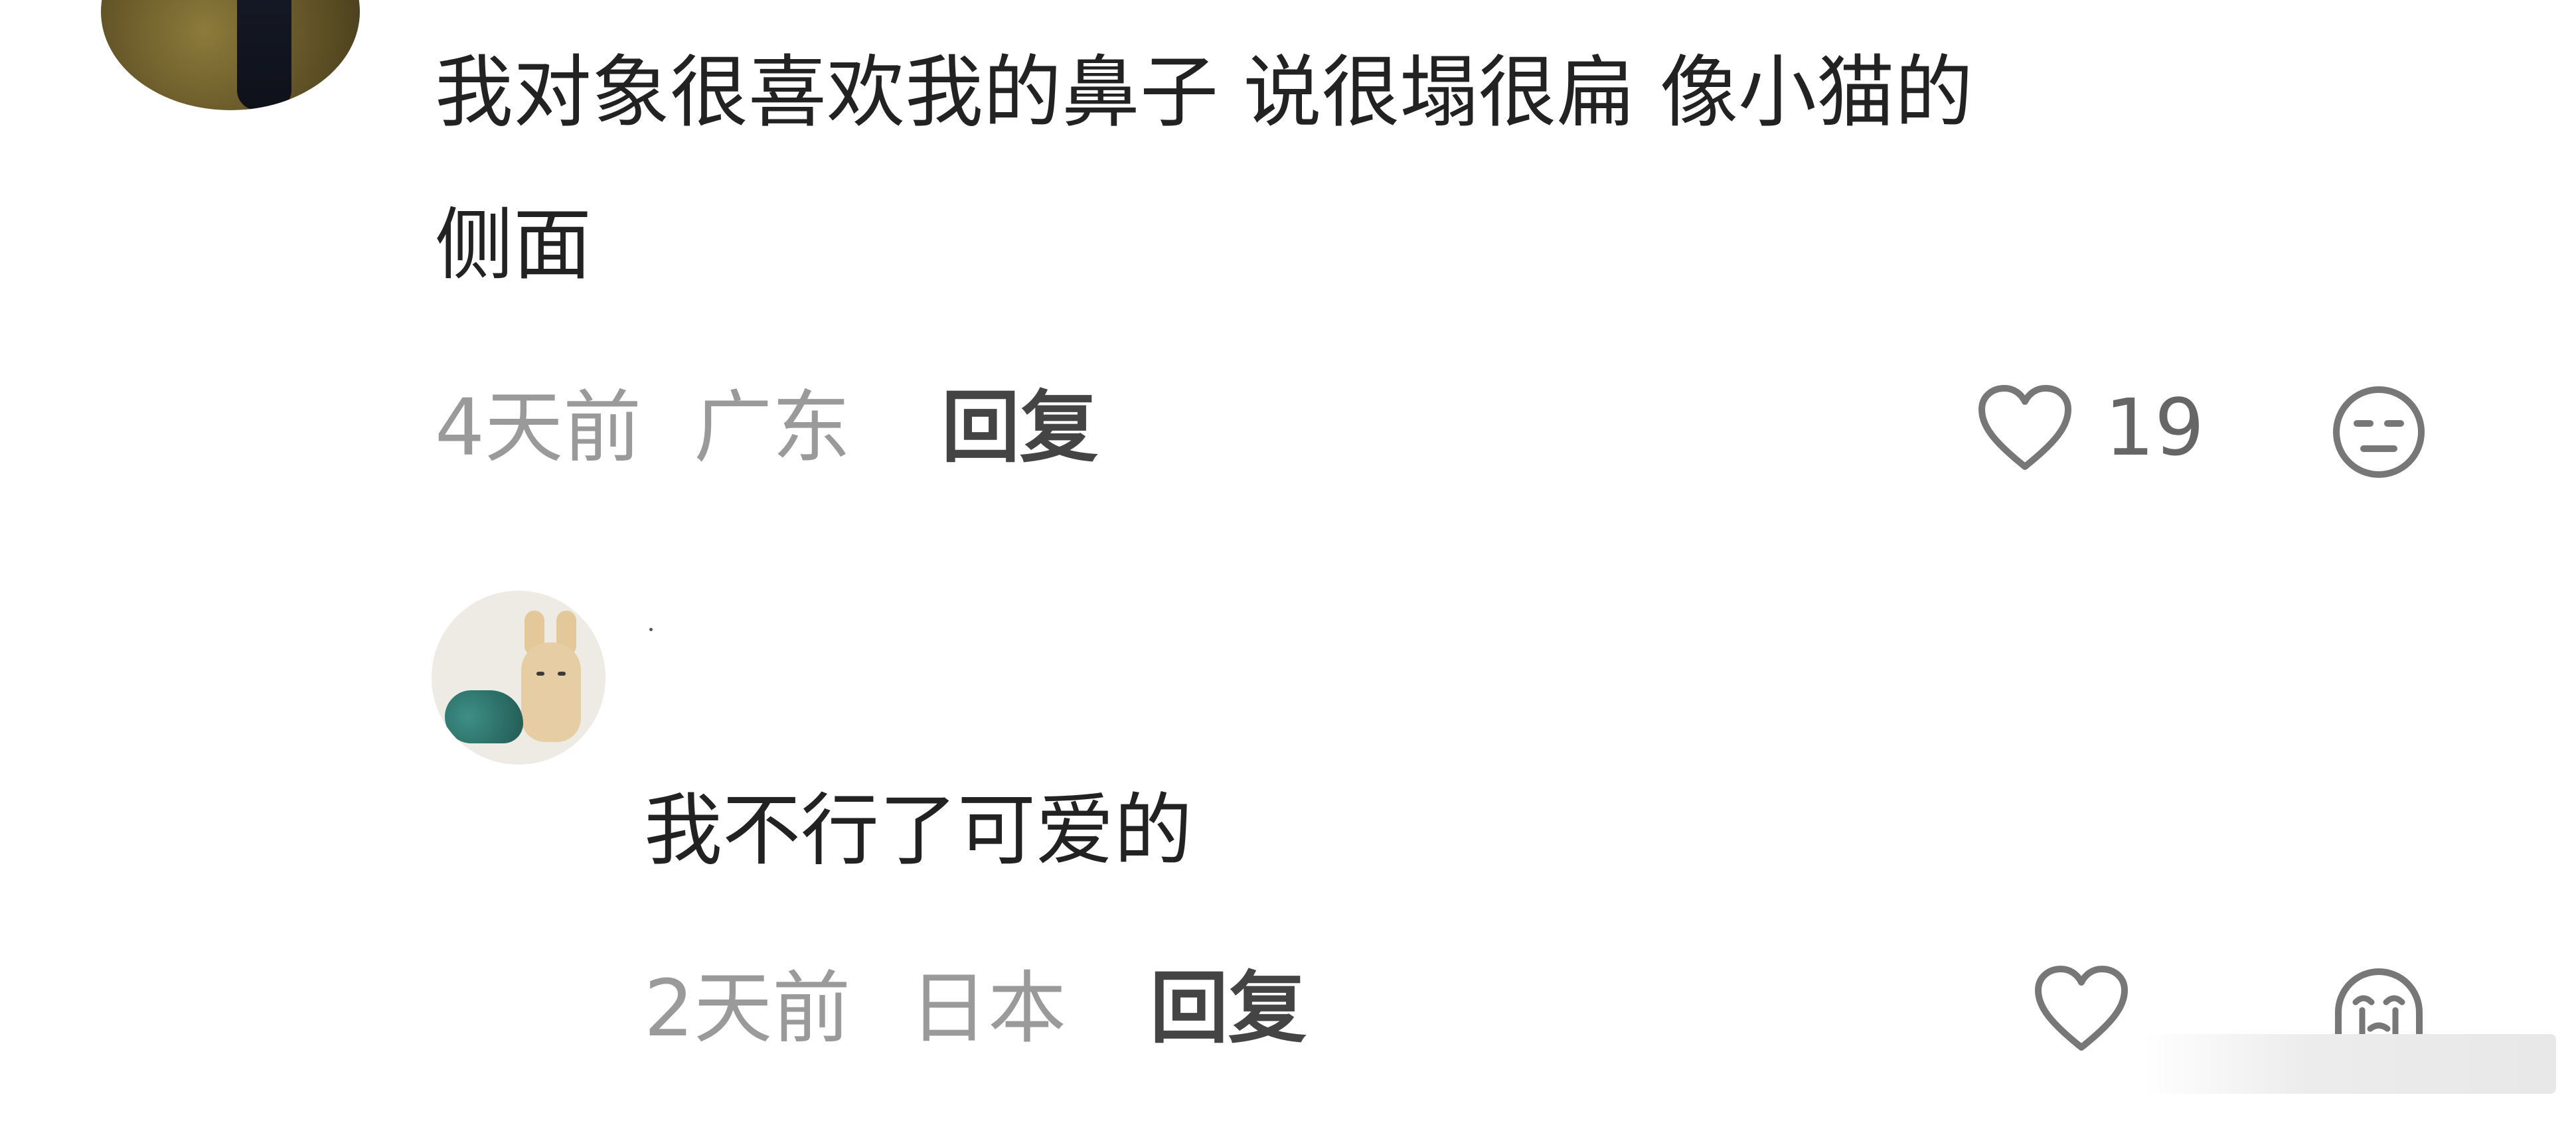  Describe the element at coordinates (230, 55) in the screenshot. I see `commenter-avatar` at that location.